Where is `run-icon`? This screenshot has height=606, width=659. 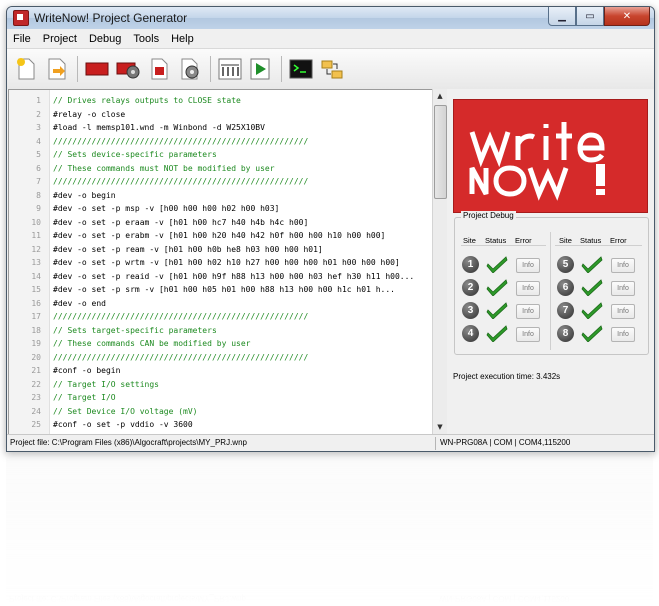
run-icon is located at coordinates (261, 69).